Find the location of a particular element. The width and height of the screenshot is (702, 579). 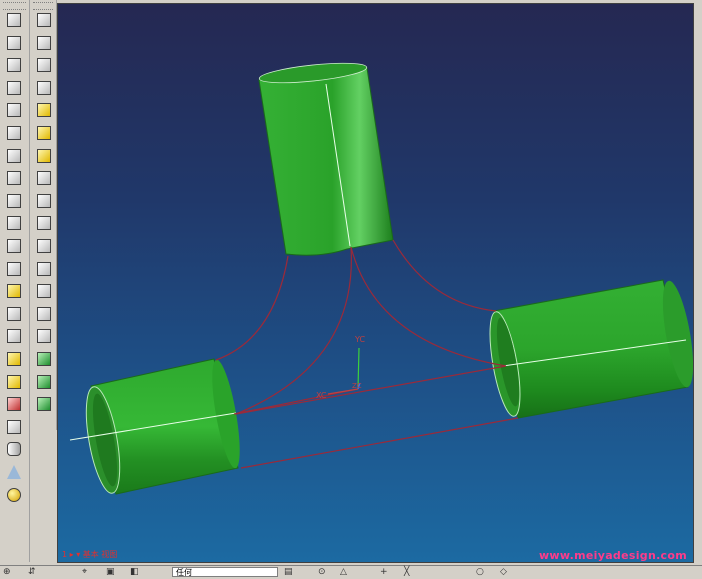

lock-icon: ▤ is located at coordinates (288, 572).